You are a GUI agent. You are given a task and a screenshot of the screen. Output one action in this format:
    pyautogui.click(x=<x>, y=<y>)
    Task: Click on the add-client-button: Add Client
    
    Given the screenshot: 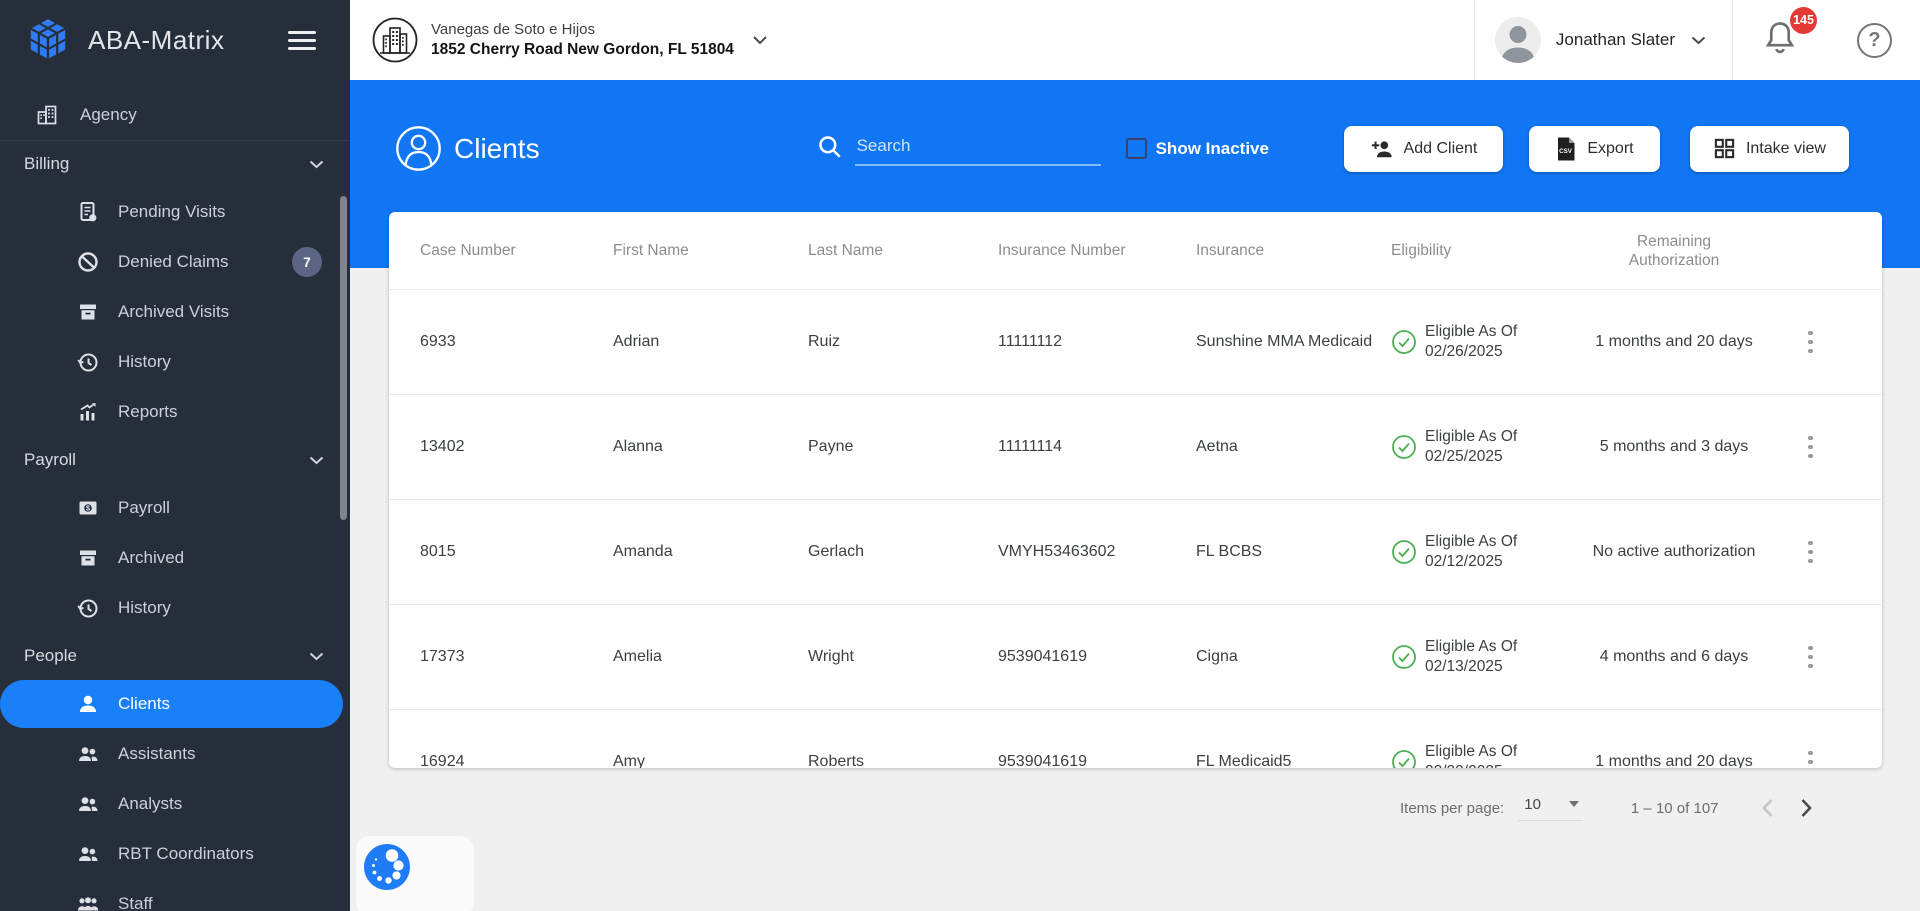 What is the action you would take?
    pyautogui.click(x=1423, y=148)
    